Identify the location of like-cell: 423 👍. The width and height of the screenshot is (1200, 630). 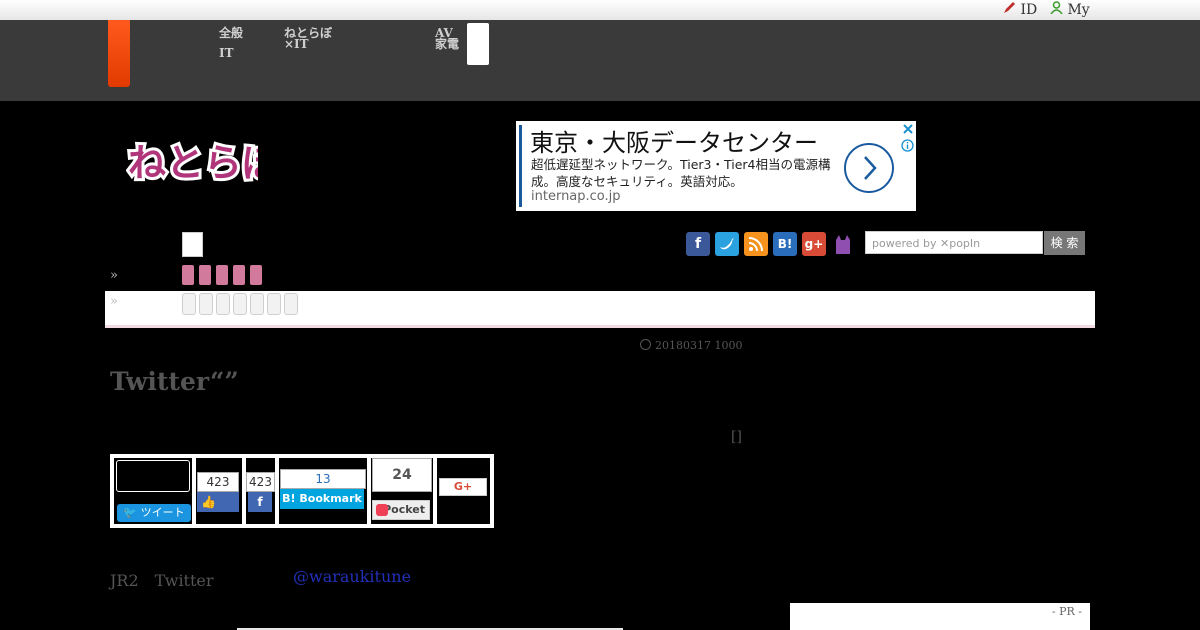
(219, 491).